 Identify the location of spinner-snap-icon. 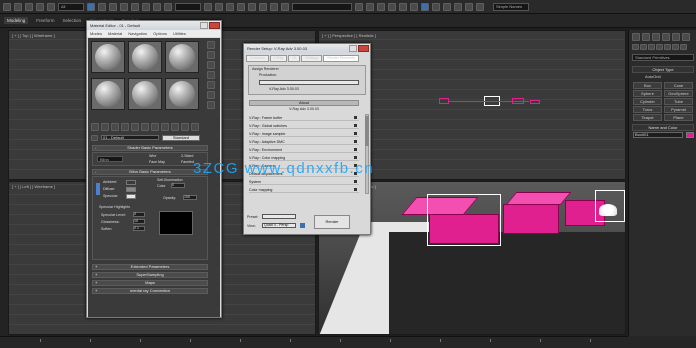
(274, 6).